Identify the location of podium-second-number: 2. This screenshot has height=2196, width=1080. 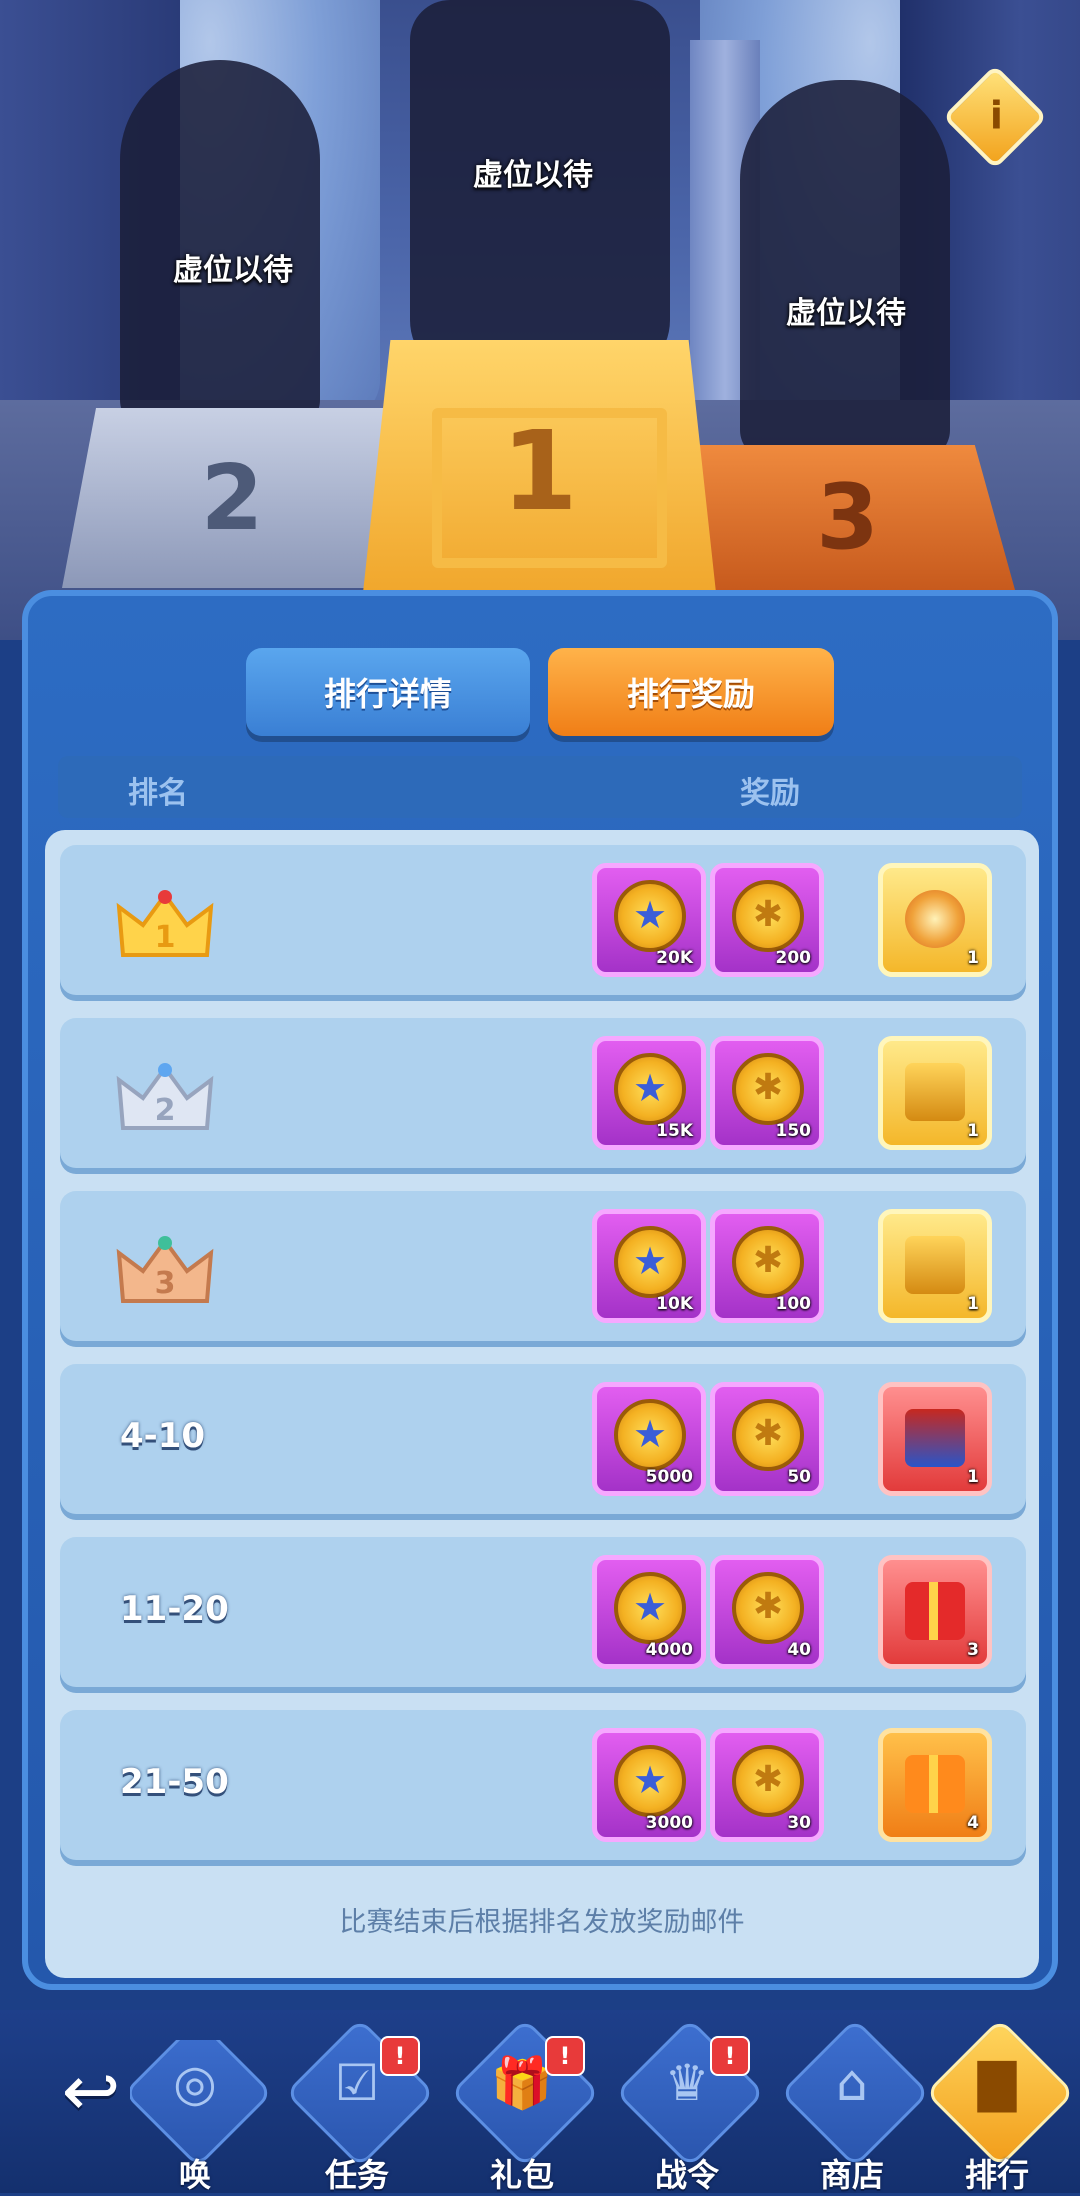
(232, 498).